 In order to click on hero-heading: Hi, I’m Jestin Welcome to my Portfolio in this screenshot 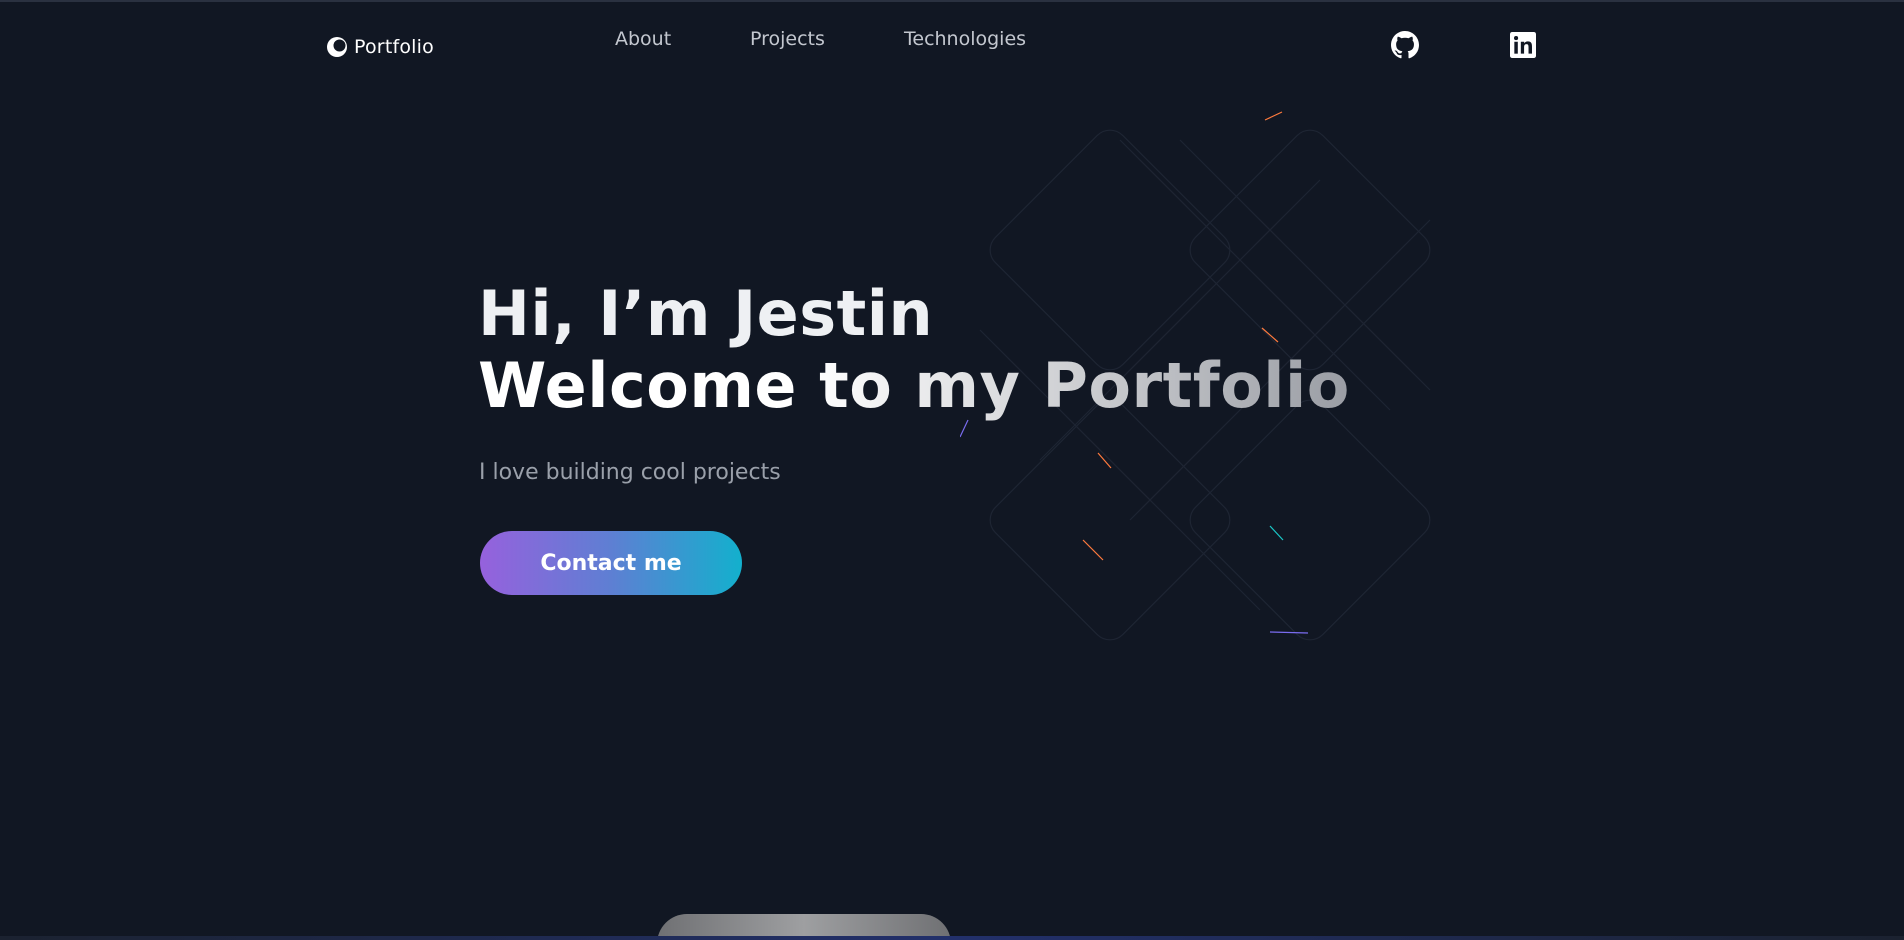, I will do `click(914, 350)`.